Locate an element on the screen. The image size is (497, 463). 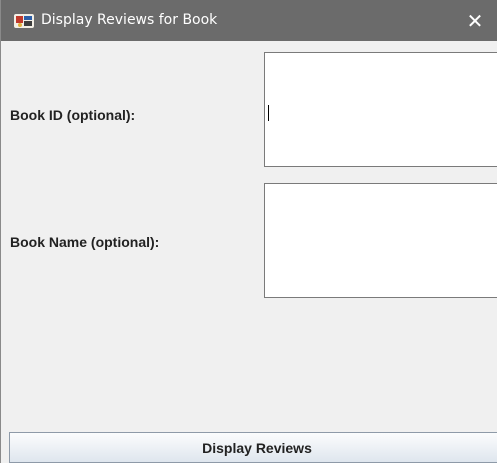
close-button: ✕ is located at coordinates (474, 20).